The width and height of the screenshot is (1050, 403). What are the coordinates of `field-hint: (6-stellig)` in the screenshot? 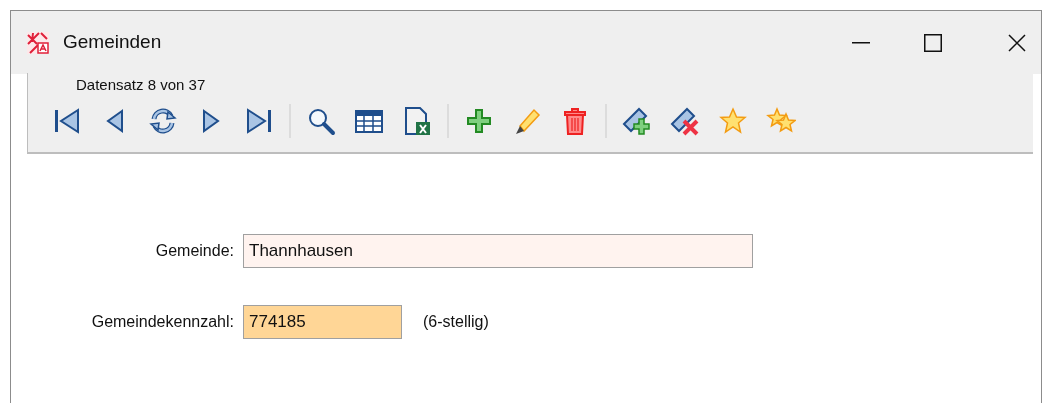 It's located at (456, 322).